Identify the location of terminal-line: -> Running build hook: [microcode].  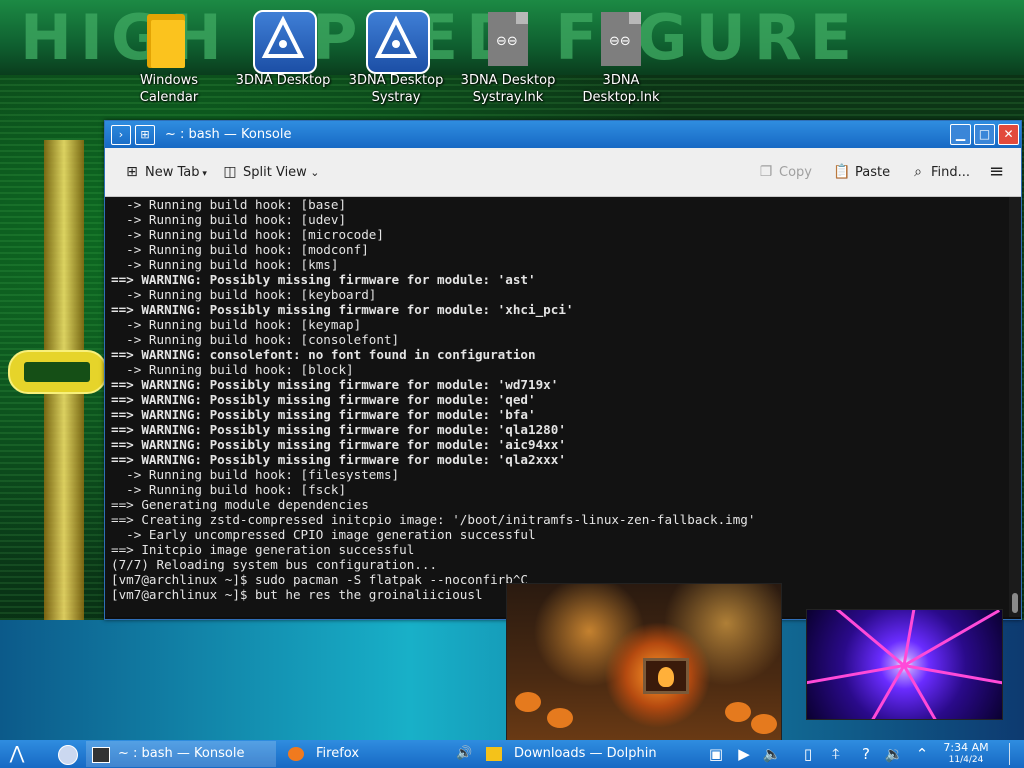
(247, 234).